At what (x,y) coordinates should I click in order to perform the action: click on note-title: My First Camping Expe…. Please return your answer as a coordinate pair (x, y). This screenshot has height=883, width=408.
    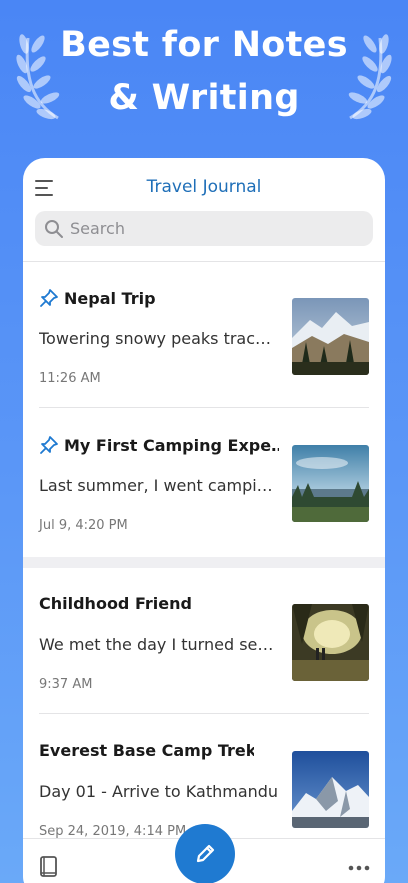
    Looking at the image, I should click on (171, 445).